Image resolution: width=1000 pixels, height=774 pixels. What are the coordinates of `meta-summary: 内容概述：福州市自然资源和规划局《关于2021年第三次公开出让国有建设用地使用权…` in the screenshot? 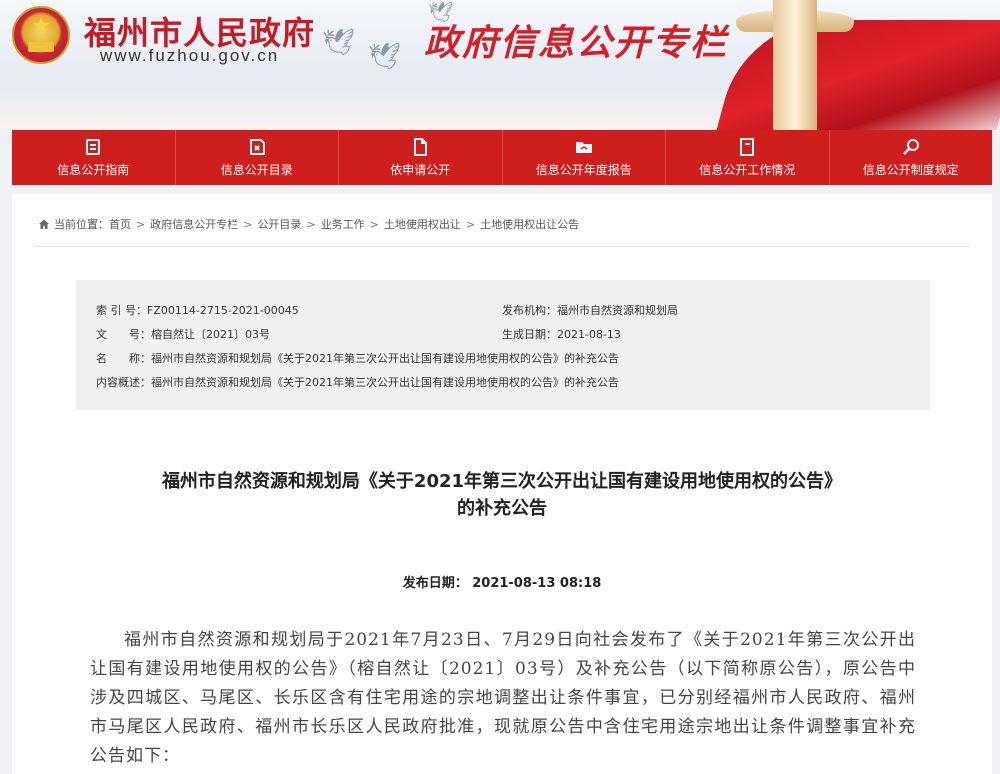 It's located at (357, 382).